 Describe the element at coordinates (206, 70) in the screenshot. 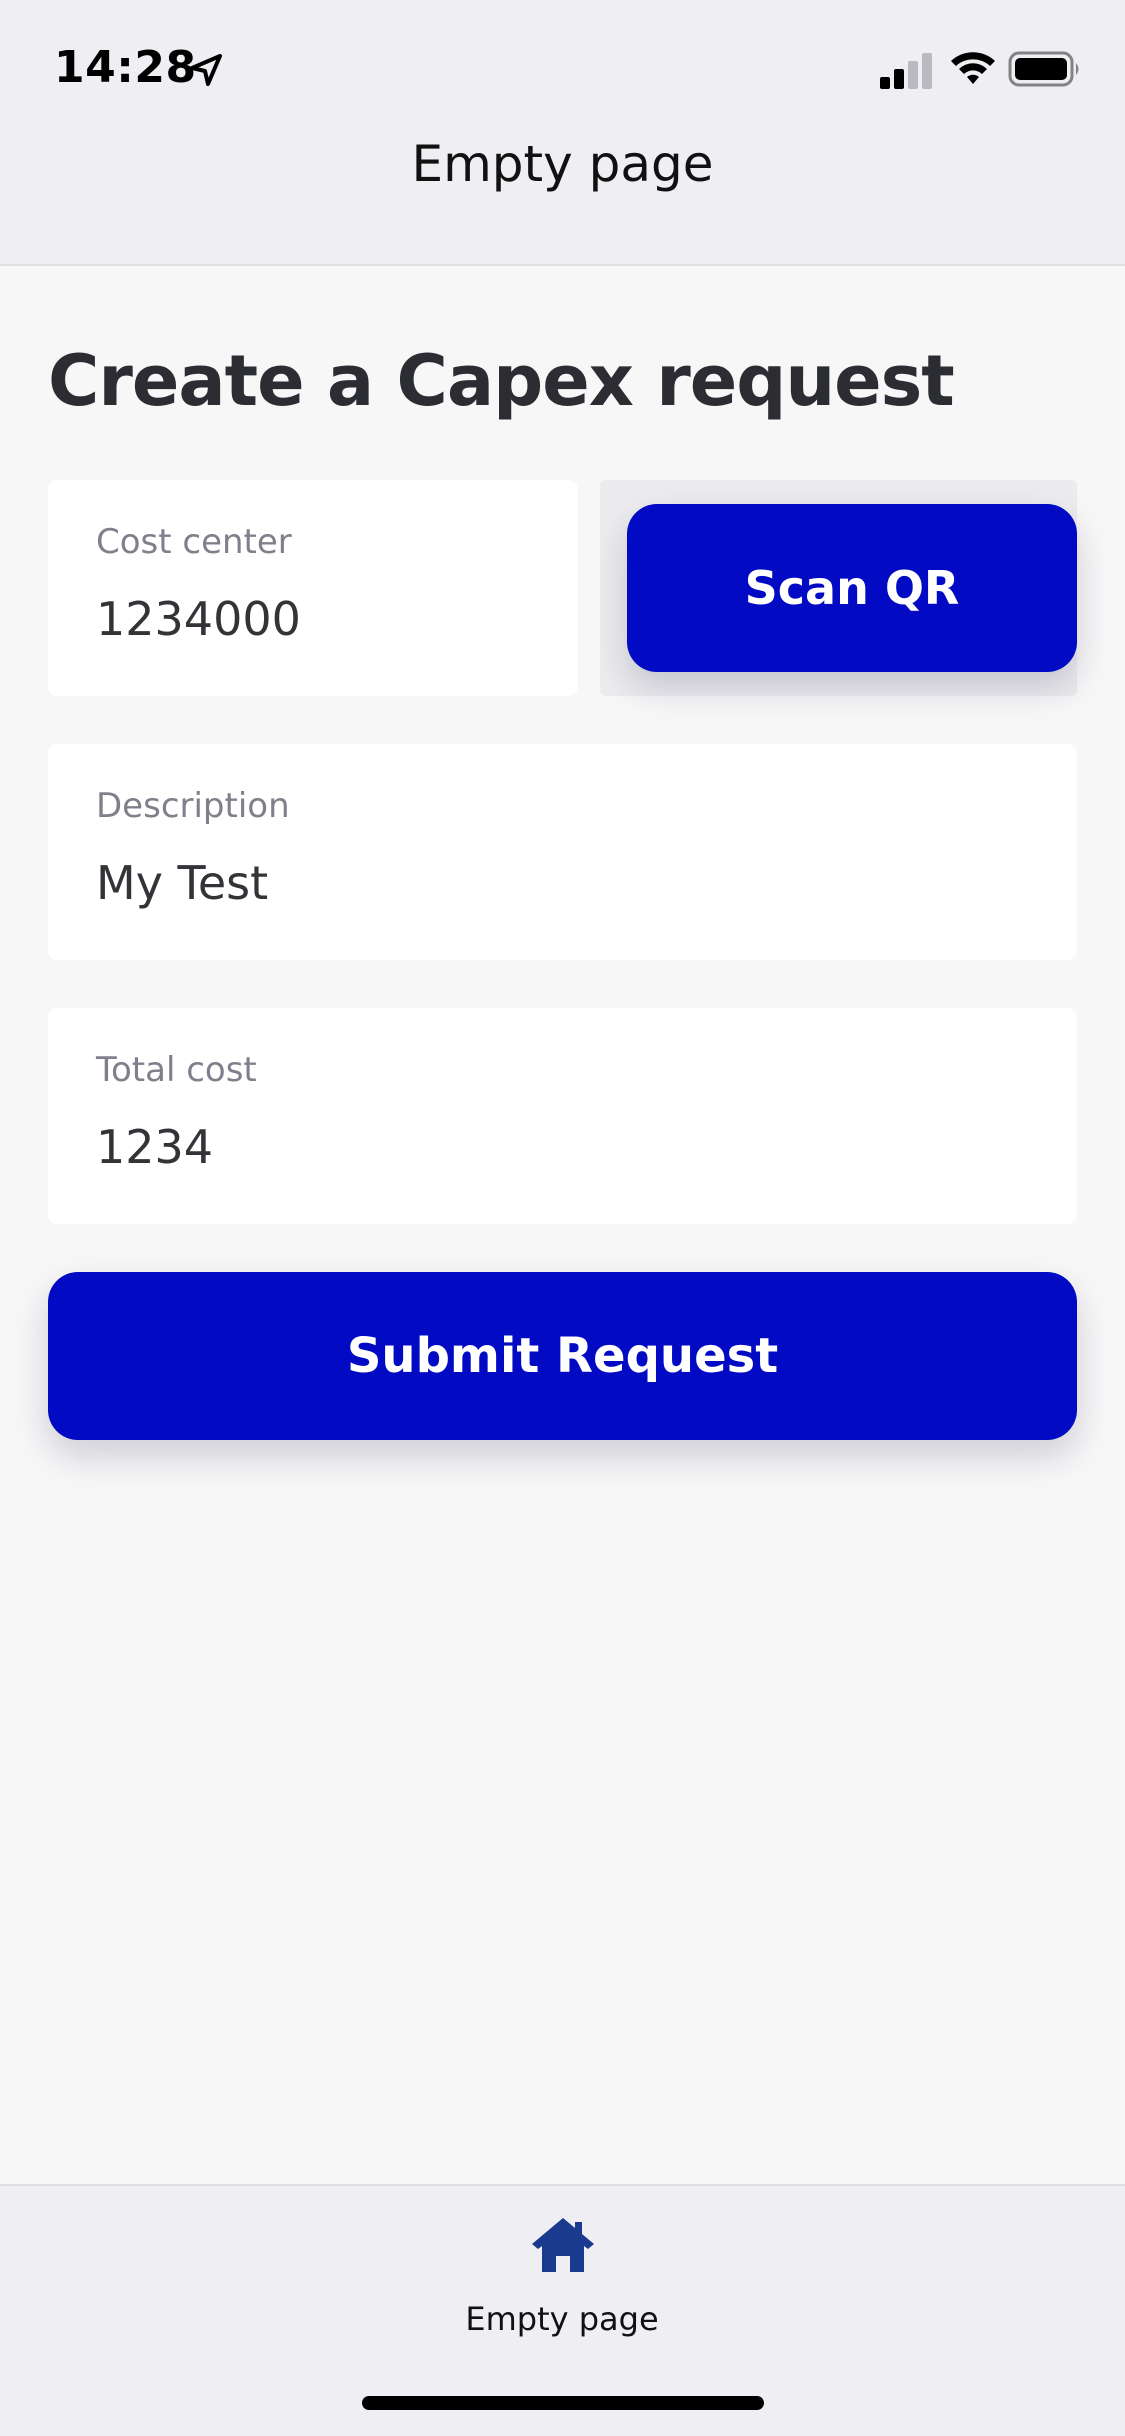

I see `location-arrow-icon` at that location.